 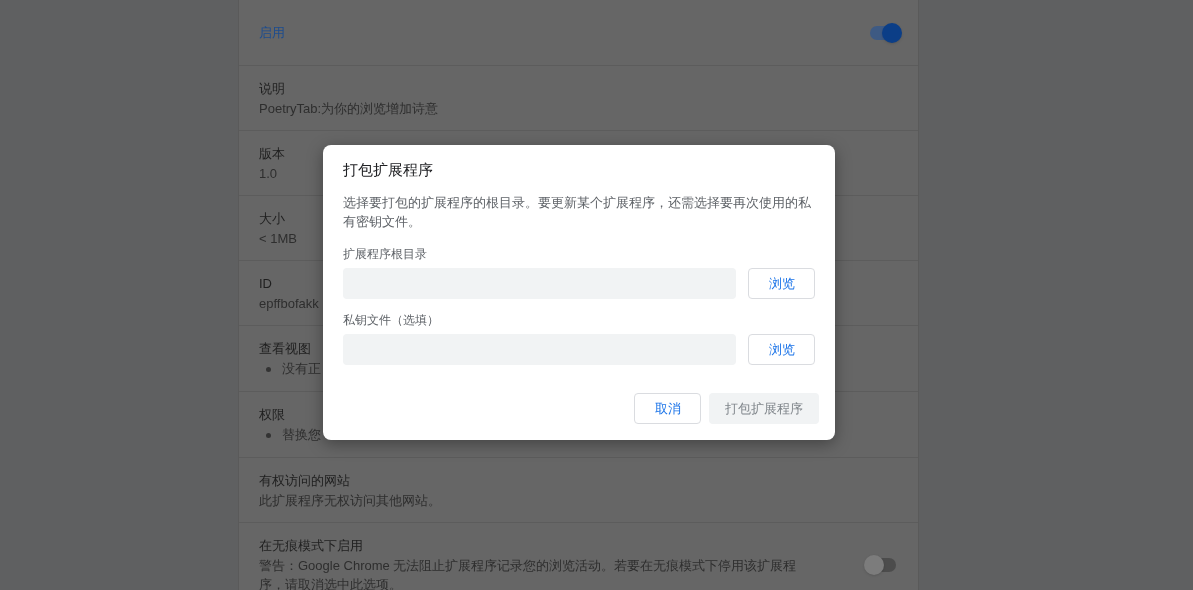 What do you see at coordinates (577, 213) in the screenshot?
I see `dialog-description: 选择要打包的扩展程序的根目录。要更新某个扩展程序，还需选择要再次使用的私有密钥文件。` at bounding box center [577, 213].